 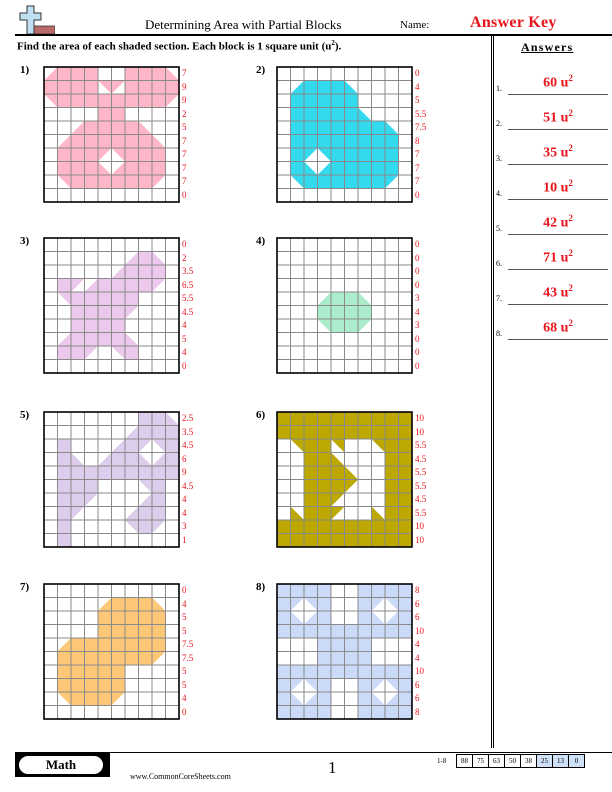 What do you see at coordinates (188, 657) in the screenshot?
I see `row-sum: 7.5` at bounding box center [188, 657].